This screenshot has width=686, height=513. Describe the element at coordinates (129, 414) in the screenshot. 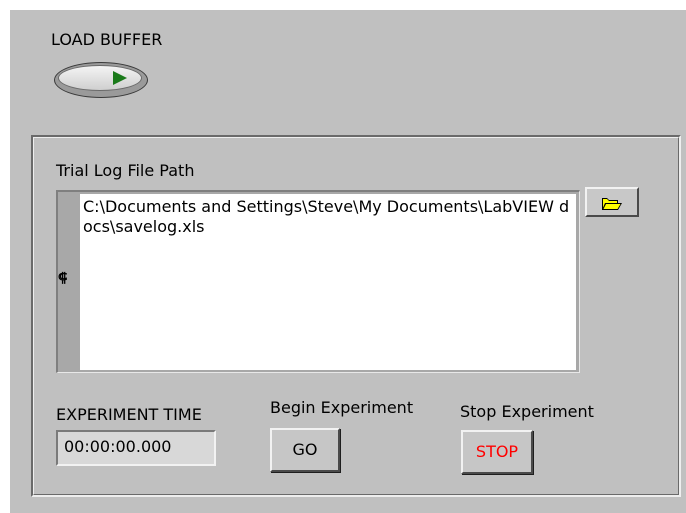

I see `experiment-time-label: EXPERIMENT TIME` at that location.